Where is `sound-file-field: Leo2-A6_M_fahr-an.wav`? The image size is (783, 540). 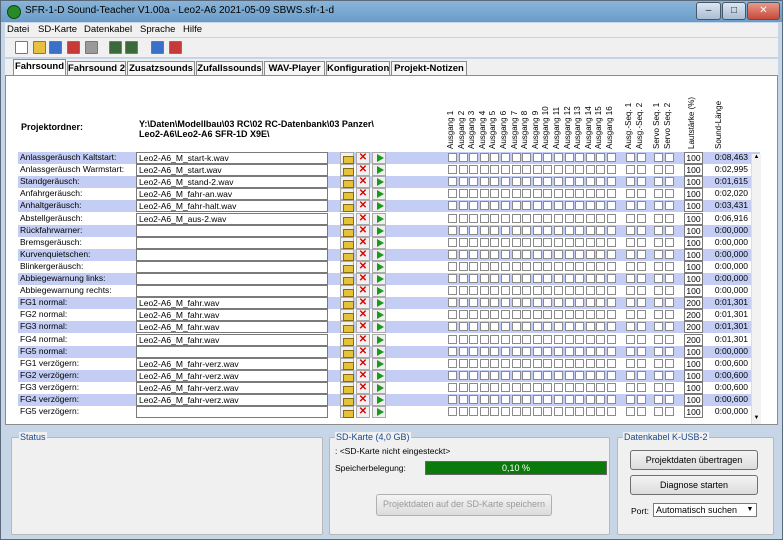 sound-file-field: Leo2-A6_M_fahr-an.wav is located at coordinates (232, 194).